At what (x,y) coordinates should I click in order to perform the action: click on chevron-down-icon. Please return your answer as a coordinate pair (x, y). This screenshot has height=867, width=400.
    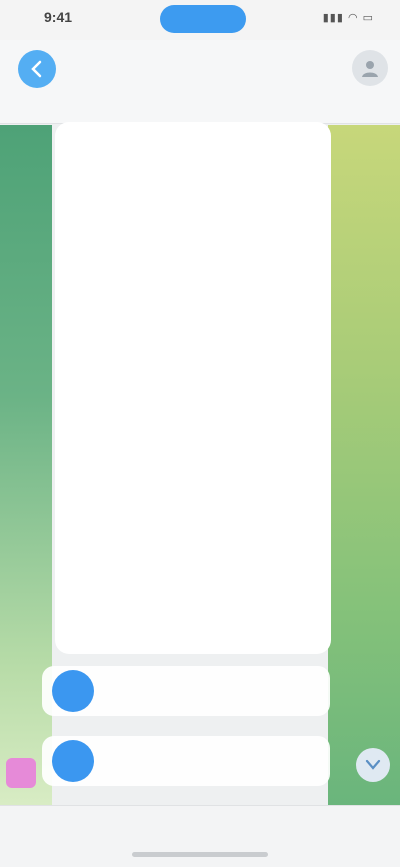
    Looking at the image, I should click on (373, 764).